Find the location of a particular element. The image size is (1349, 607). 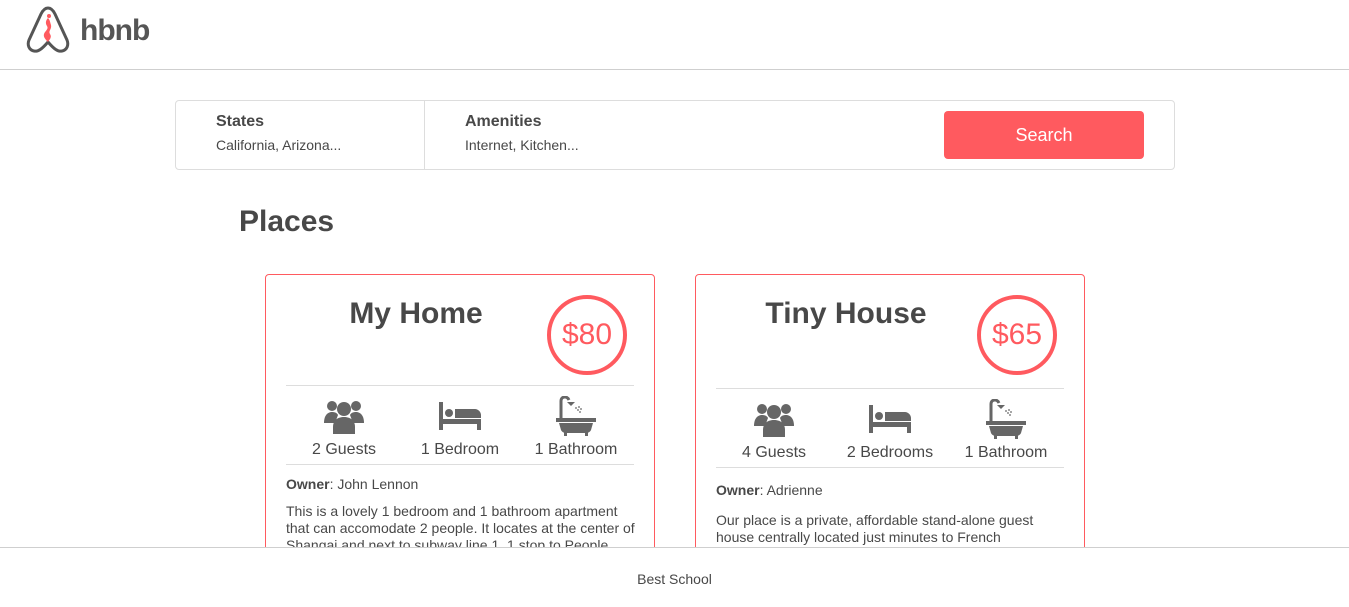

guests-info: 4 Guests is located at coordinates (774, 428).